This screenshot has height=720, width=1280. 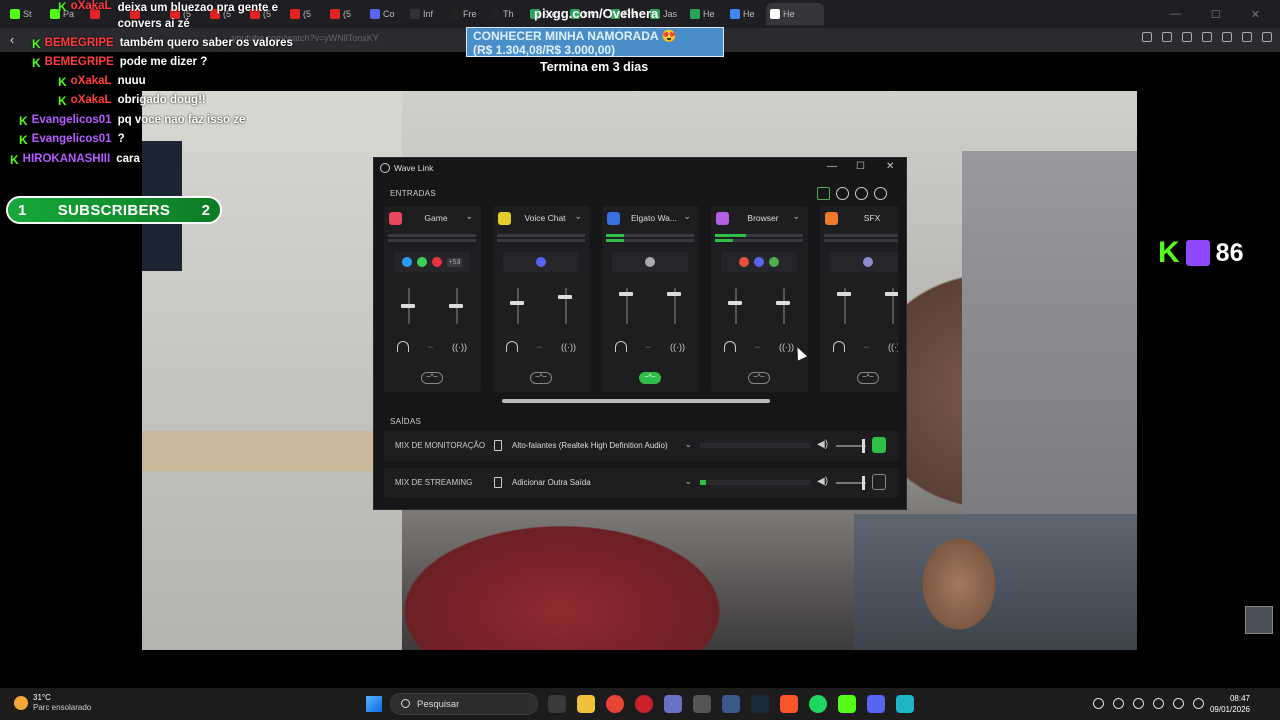 I want to click on kick-icon, so click(x=847, y=704).